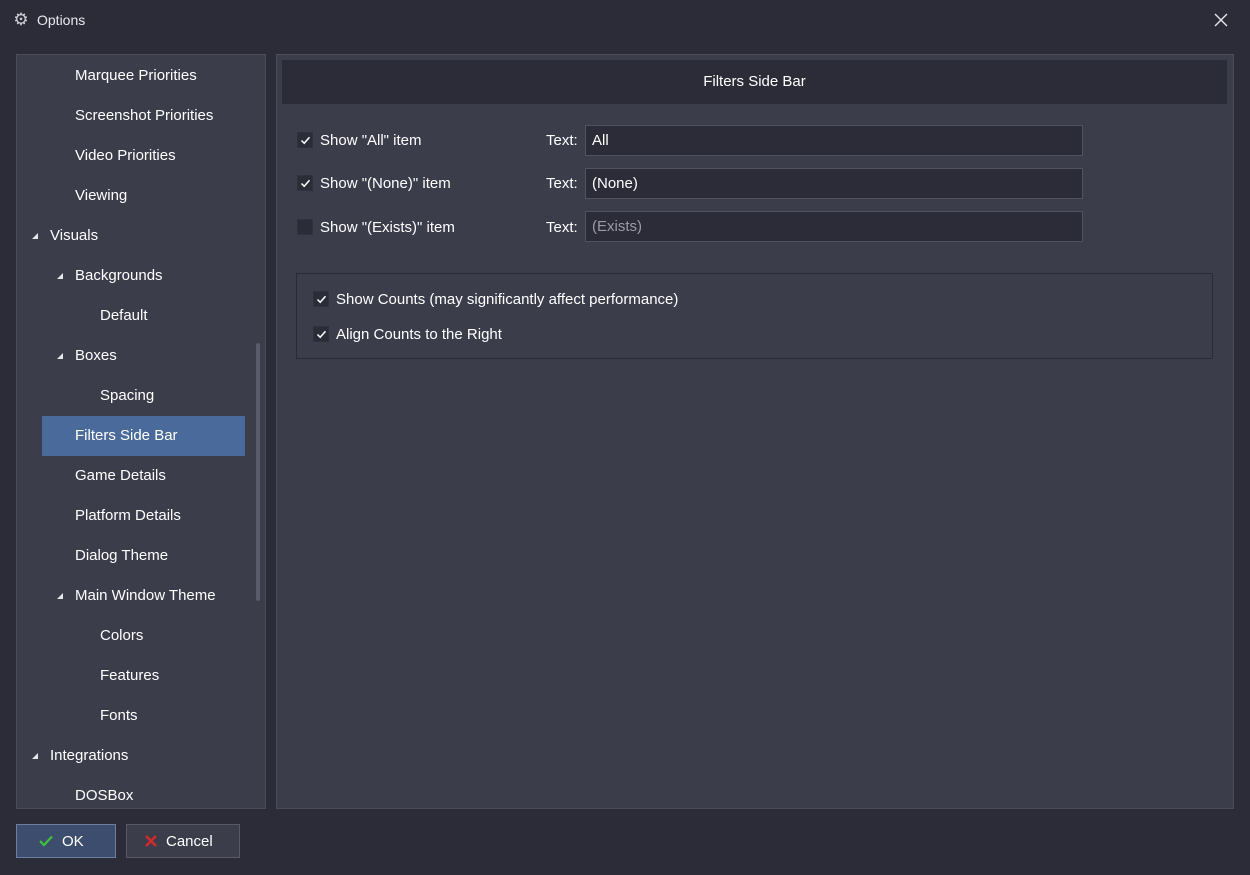 This screenshot has height=875, width=1250. Describe the element at coordinates (143, 356) in the screenshot. I see `tree-item-boxes: Boxes` at that location.